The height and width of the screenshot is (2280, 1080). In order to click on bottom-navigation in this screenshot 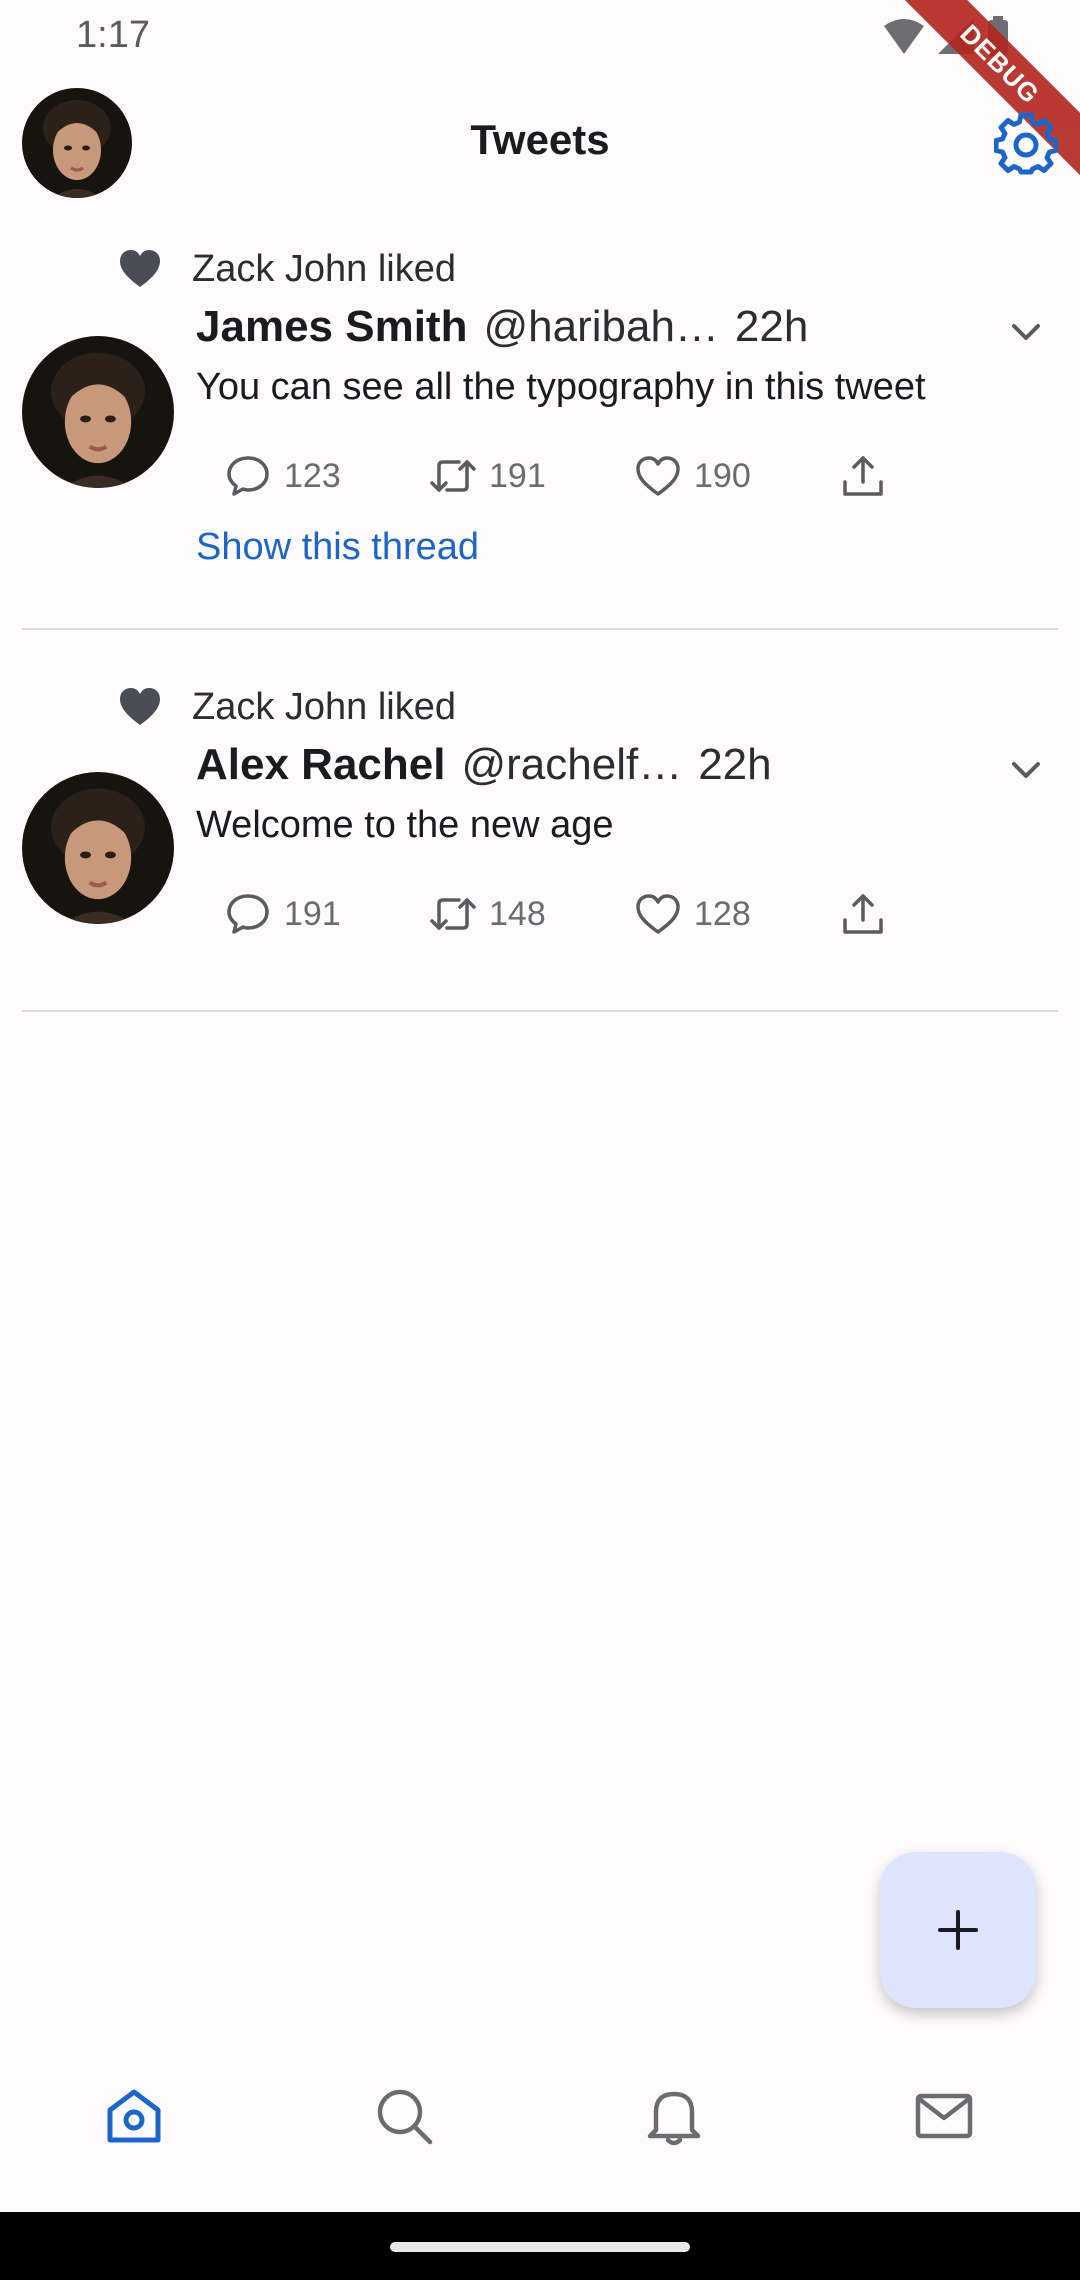, I will do `click(540, 2124)`.